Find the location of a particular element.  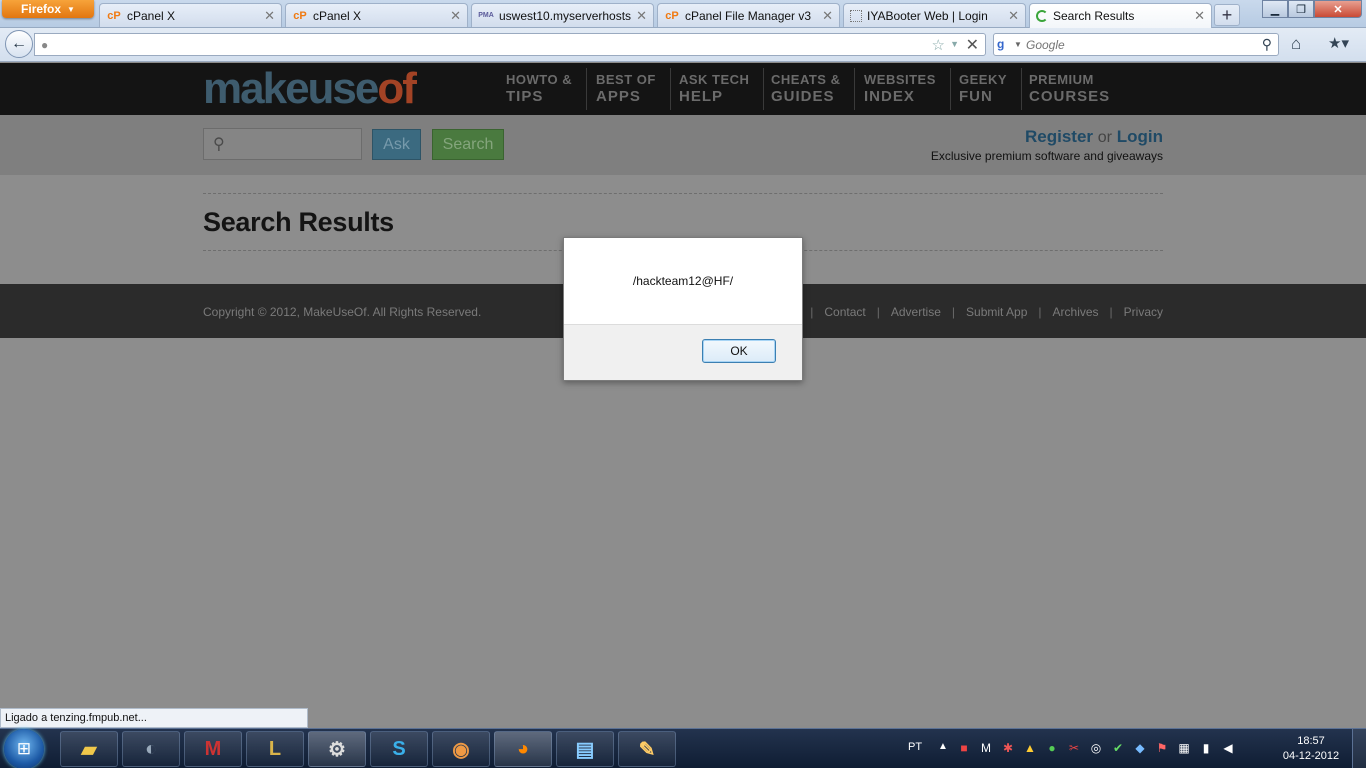

tray-network-icon: ▦ is located at coordinates (1184, 748).